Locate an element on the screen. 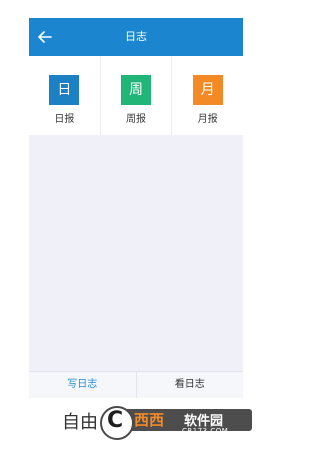  report-type-cards: 日 日报 周 周报 月 月报 is located at coordinates (136, 95).